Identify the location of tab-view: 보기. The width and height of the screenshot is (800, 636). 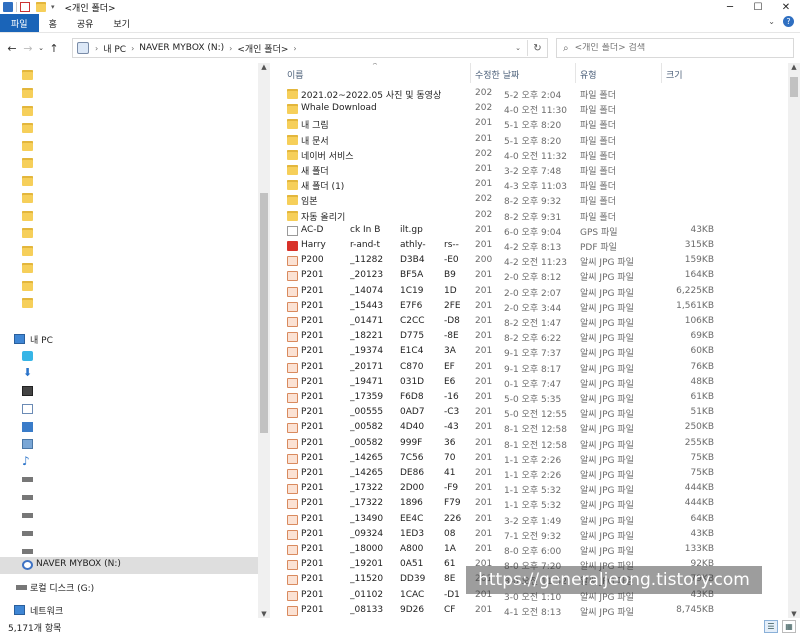
(121, 23).